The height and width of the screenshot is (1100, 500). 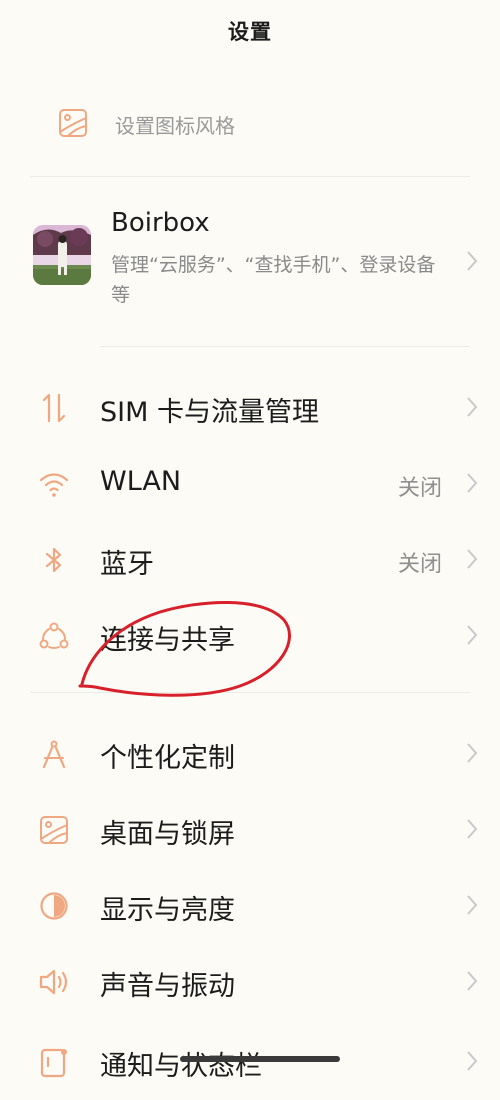 I want to click on desktop-lockscreen-row: 桌面与锁屏, so click(x=250, y=830).